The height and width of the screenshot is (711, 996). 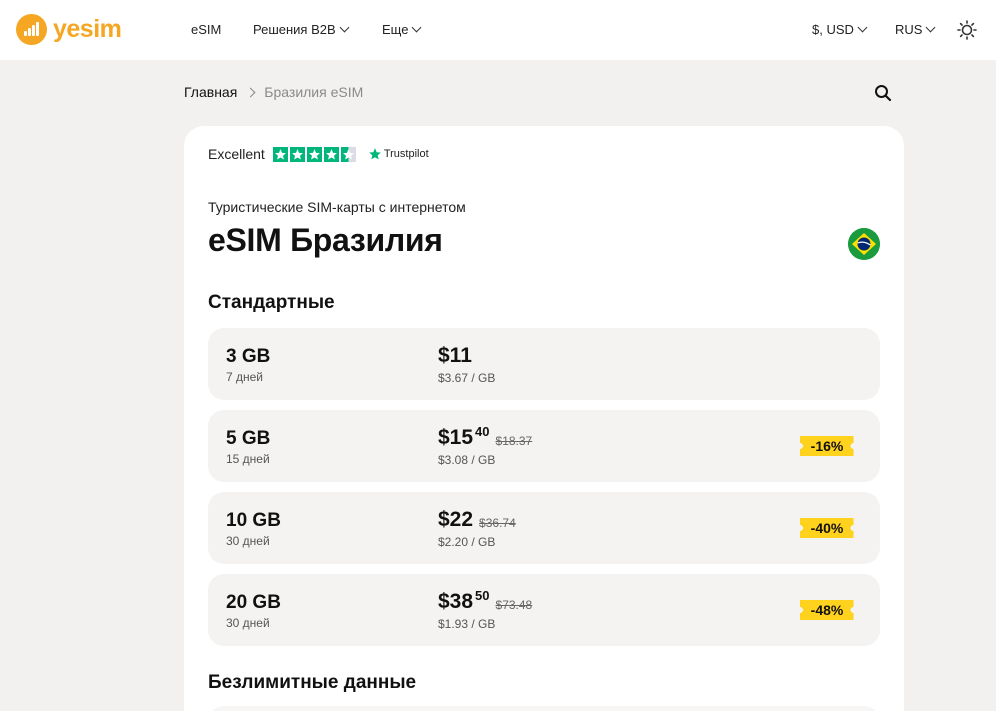 I want to click on plan-price: $15 40 $18.37, so click(x=485, y=437).